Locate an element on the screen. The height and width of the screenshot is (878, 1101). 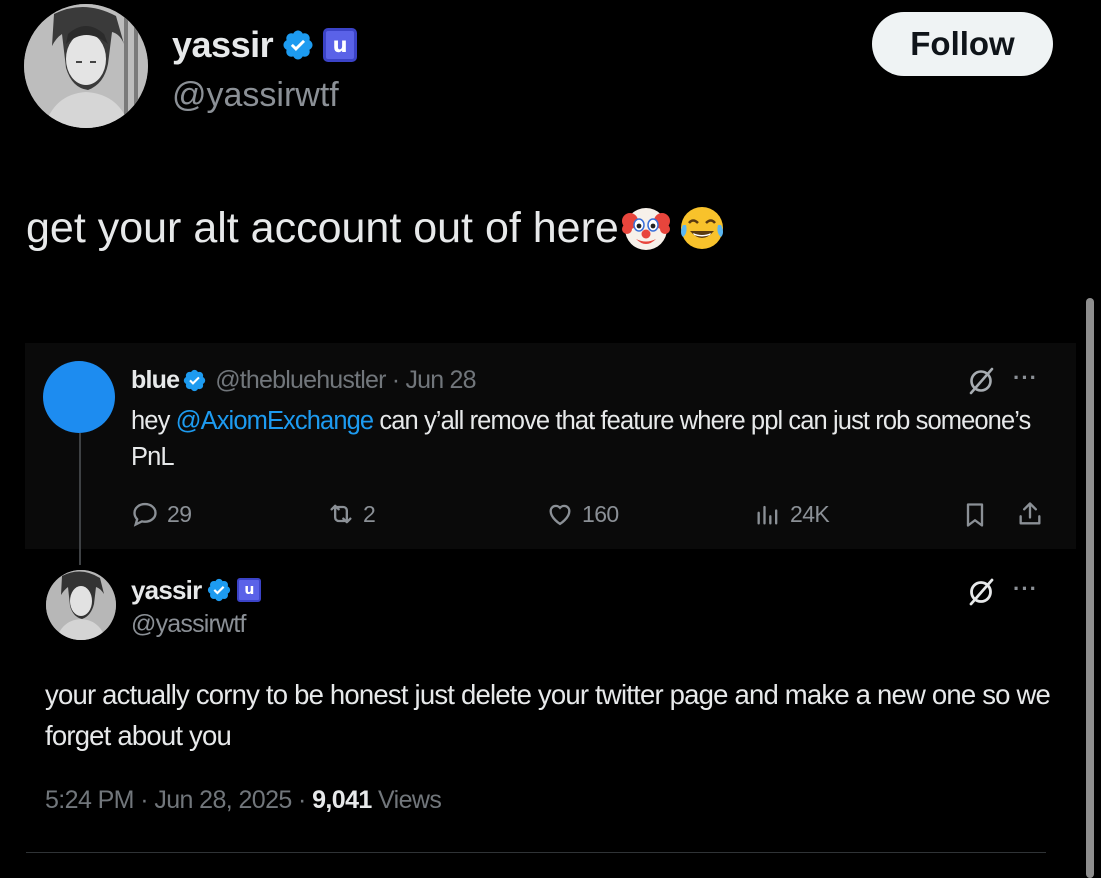
timestamp-text: 5:24 PM · Jun 28, 2025 · is located at coordinates (178, 800).